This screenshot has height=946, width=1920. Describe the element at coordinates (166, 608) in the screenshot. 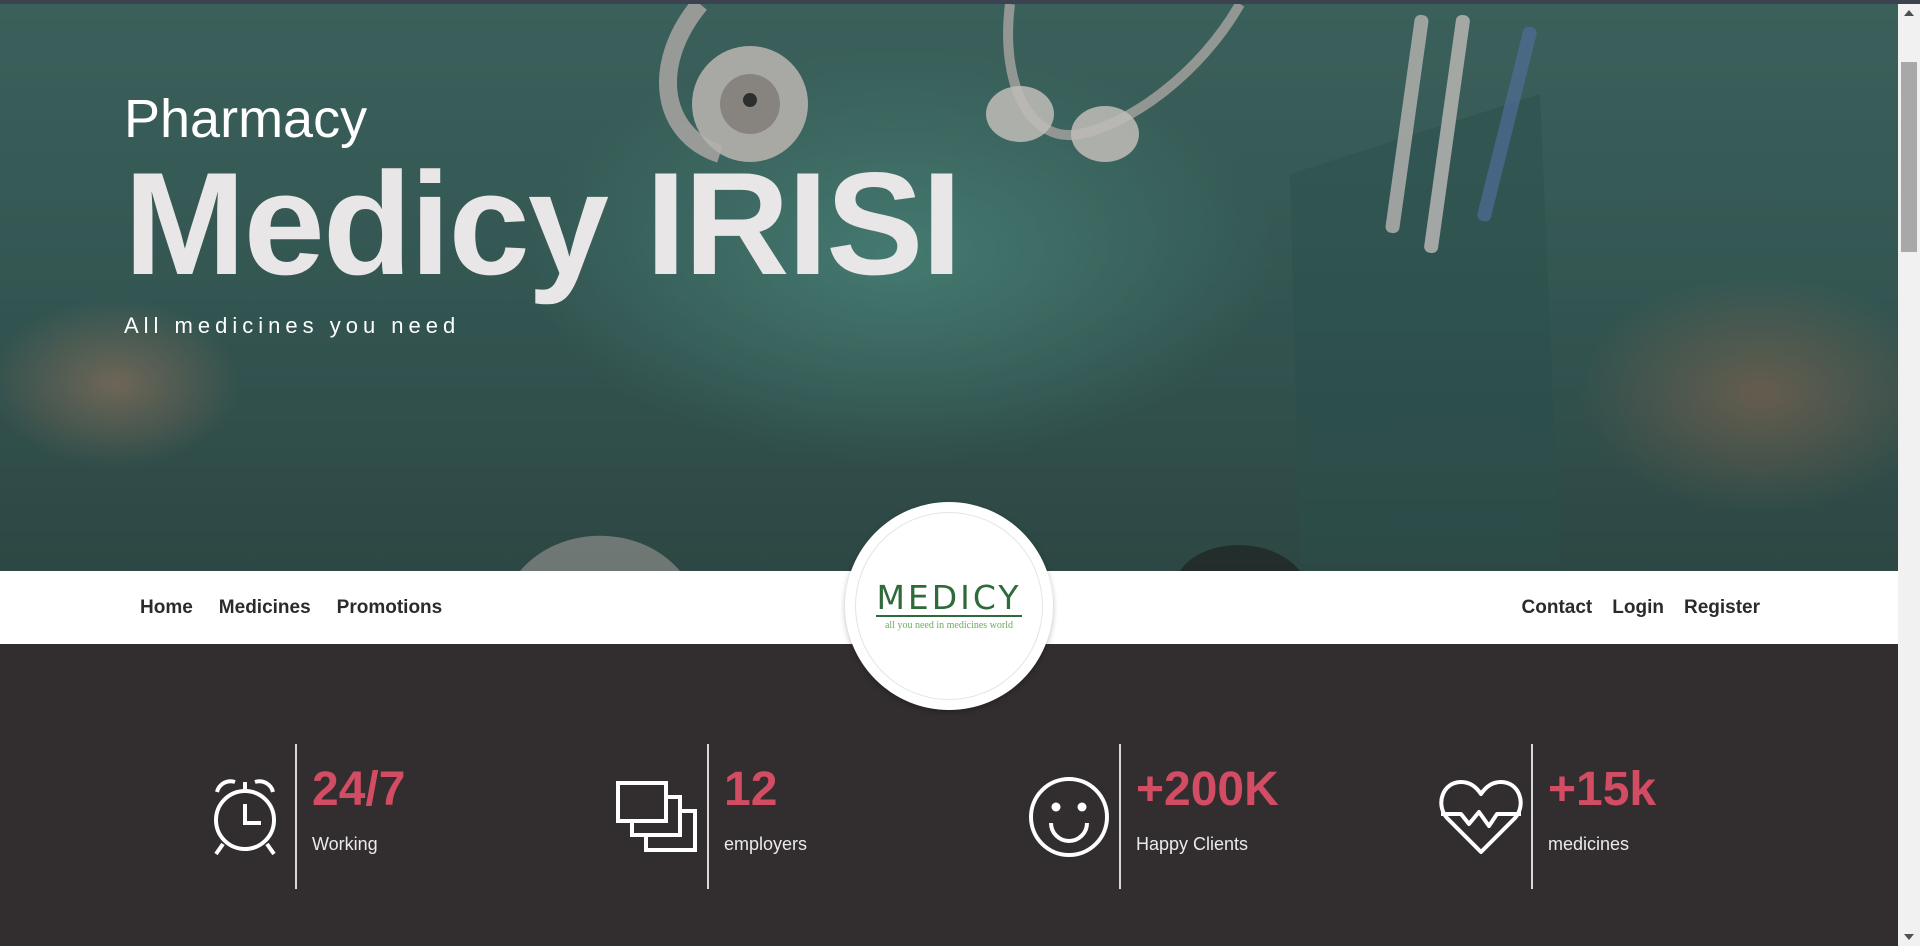

I see `nav-home-link: Home` at that location.